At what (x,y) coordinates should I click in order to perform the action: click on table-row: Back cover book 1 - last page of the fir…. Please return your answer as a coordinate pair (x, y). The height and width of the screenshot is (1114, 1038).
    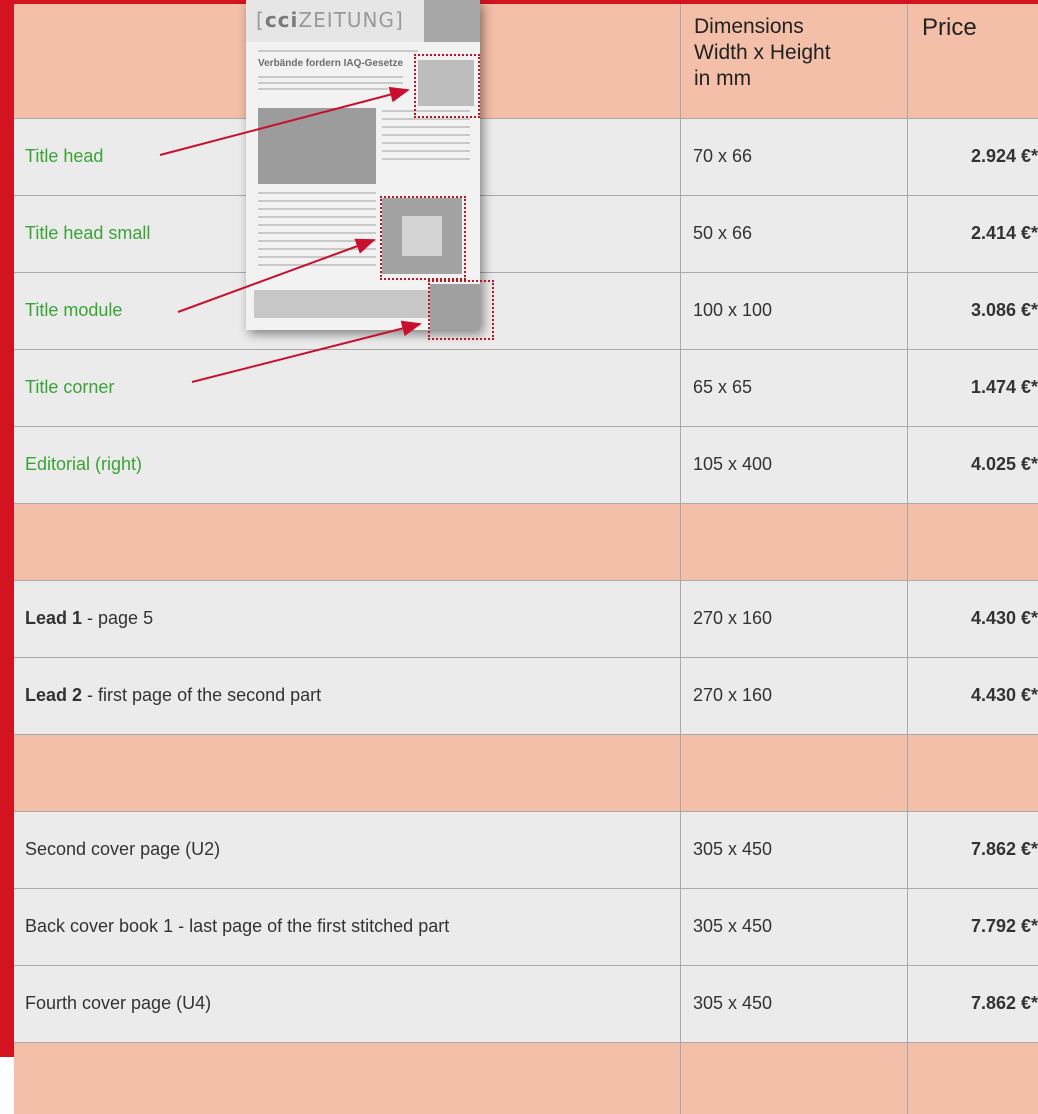
    Looking at the image, I should click on (526, 926).